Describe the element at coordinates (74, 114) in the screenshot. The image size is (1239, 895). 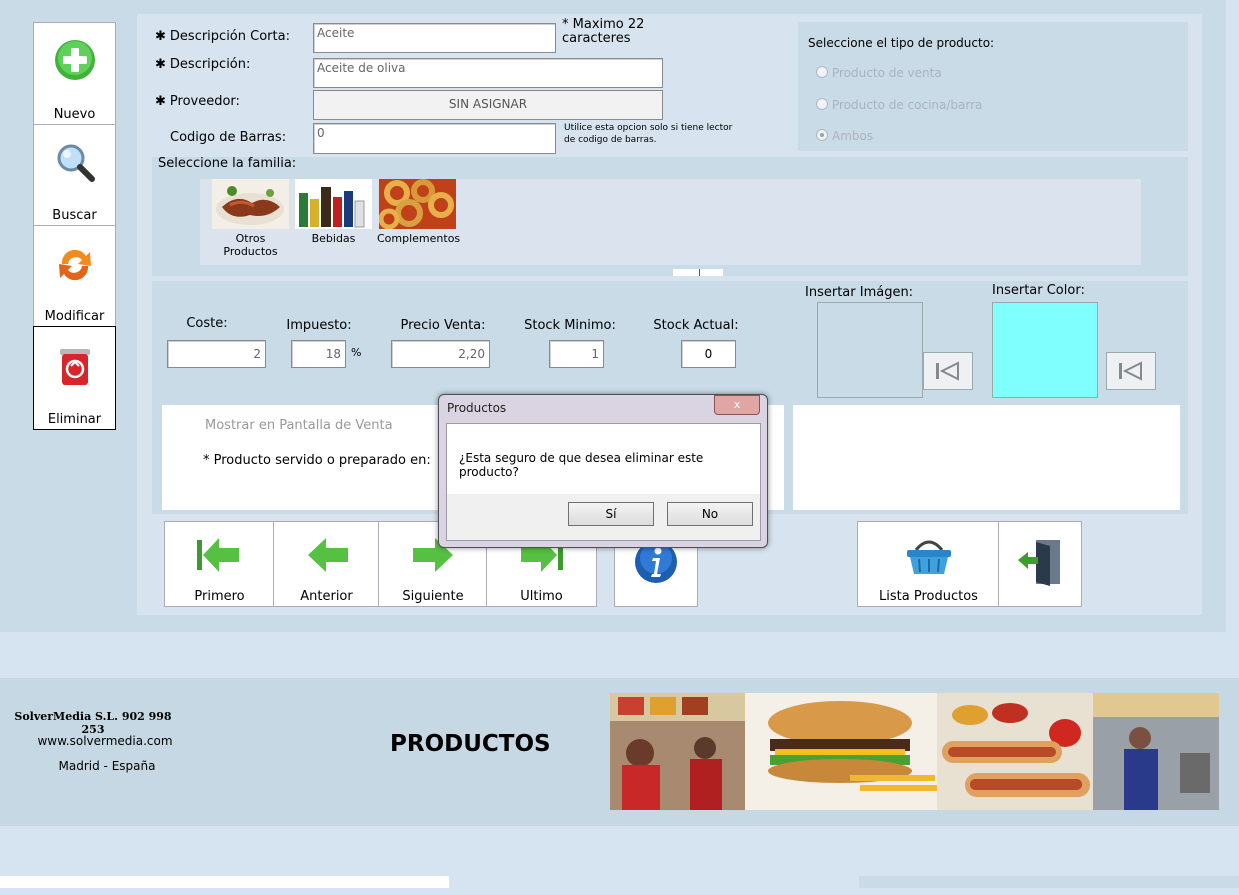
I see `nuevo-label: Nuevo` at that location.